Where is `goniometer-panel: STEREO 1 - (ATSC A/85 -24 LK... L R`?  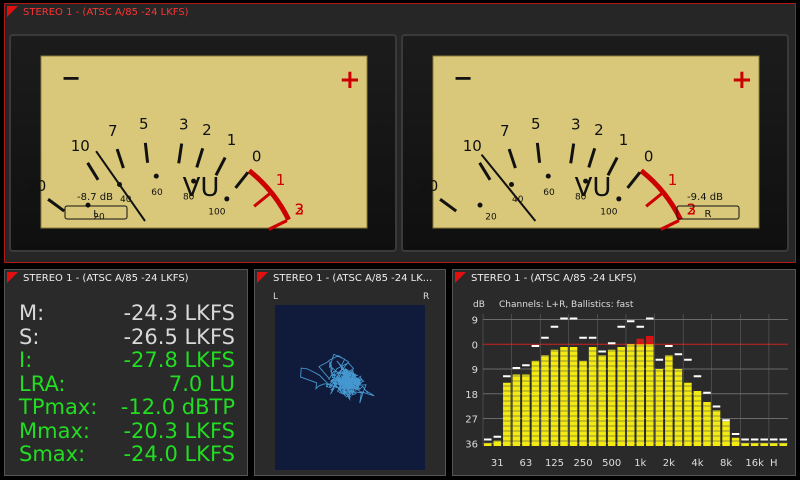
goniometer-panel: STEREO 1 - (ATSC A/85 -24 LK... L R is located at coordinates (350, 372).